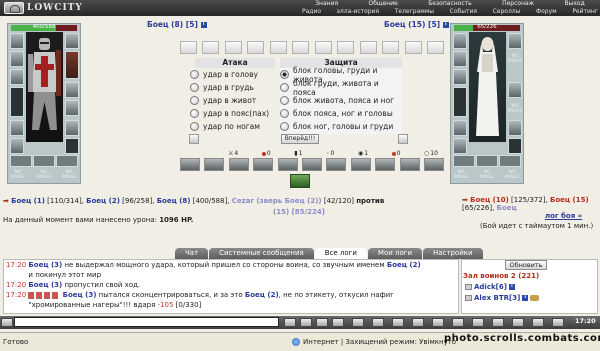  What do you see at coordinates (416, 24) in the screenshot?
I see `opponent-name: Боец (15) [5] i` at bounding box center [416, 24].